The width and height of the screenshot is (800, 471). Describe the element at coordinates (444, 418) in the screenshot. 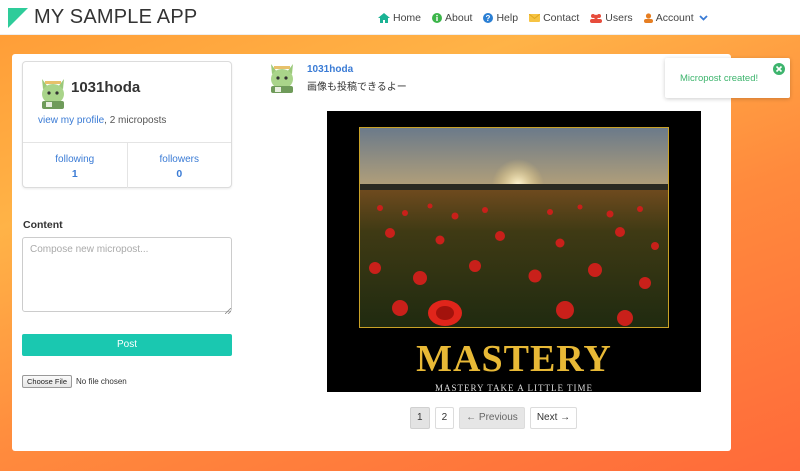

I see `page-2-button: 2` at that location.